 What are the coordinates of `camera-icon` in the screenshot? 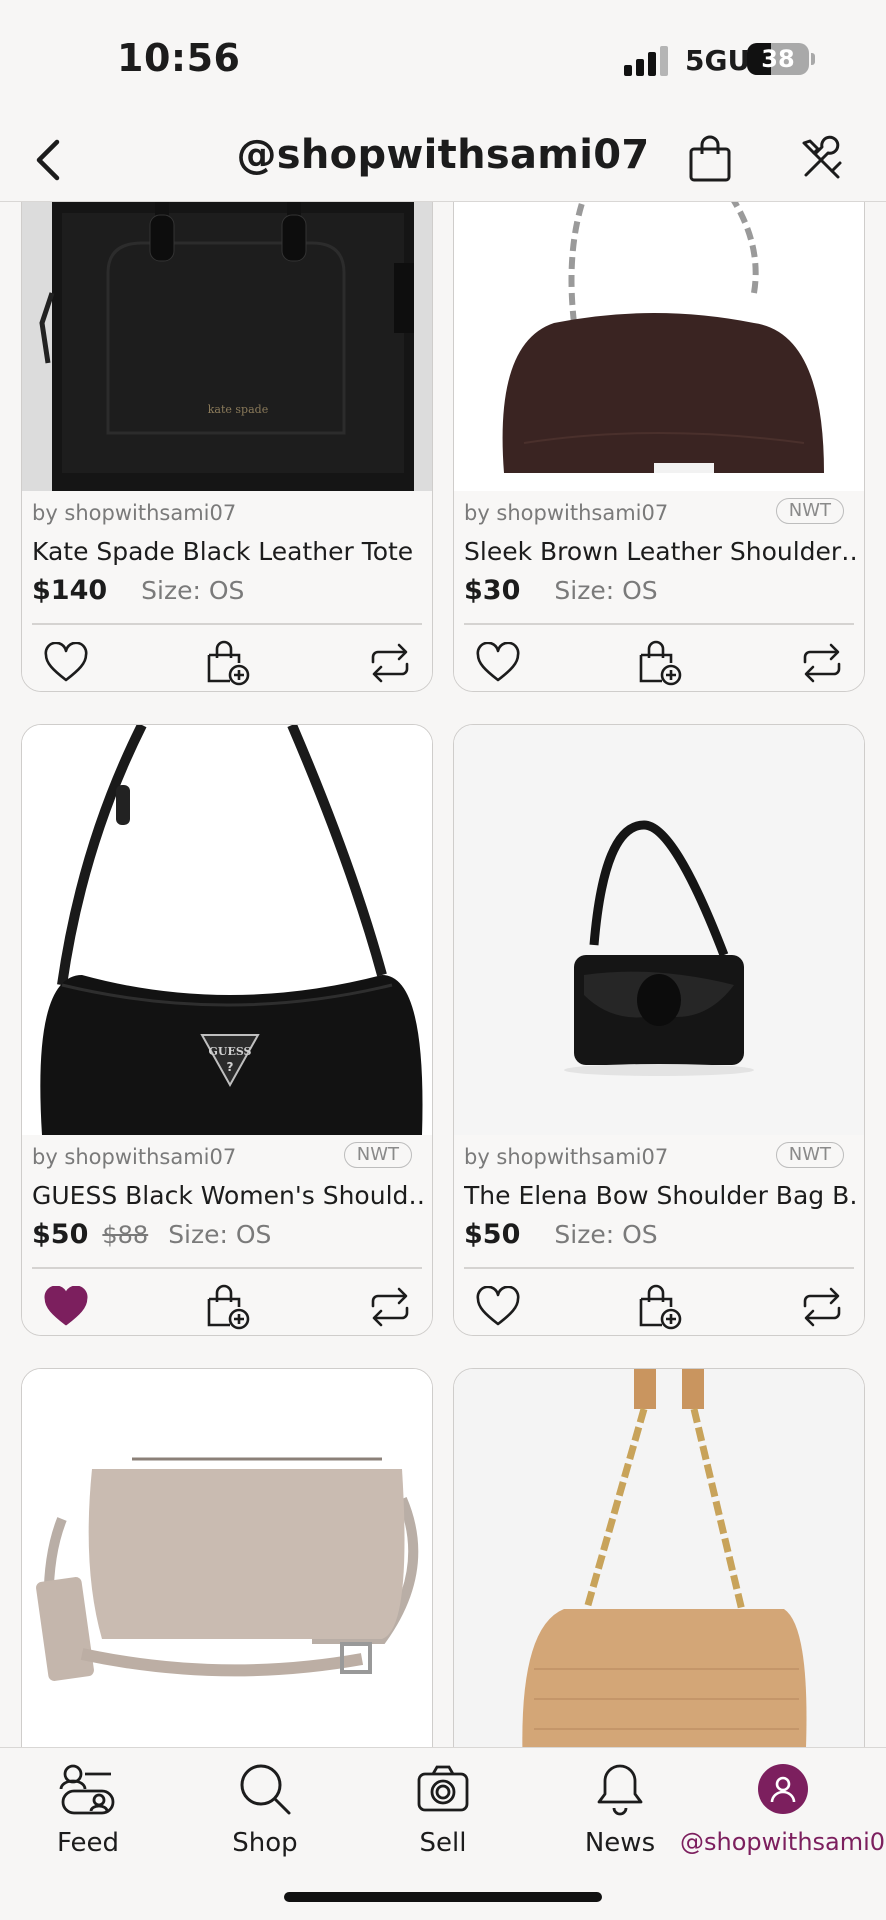 It's located at (443, 1788).